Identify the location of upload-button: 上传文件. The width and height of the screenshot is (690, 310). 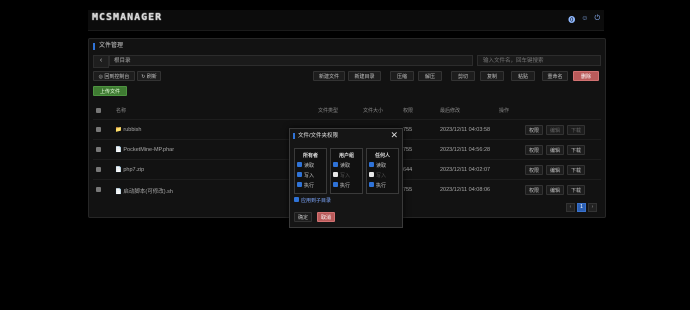
(110, 91).